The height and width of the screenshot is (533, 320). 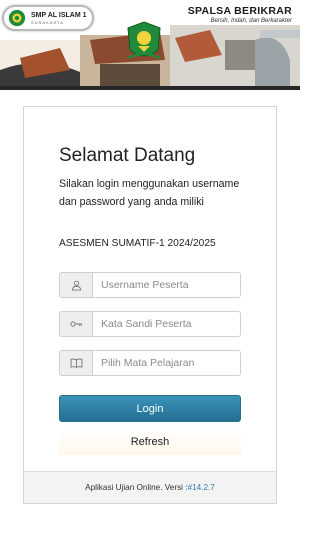 I want to click on app-version-footer: Aplikasi Ujian Online. Versi : #14.2.7, so click(x=150, y=487).